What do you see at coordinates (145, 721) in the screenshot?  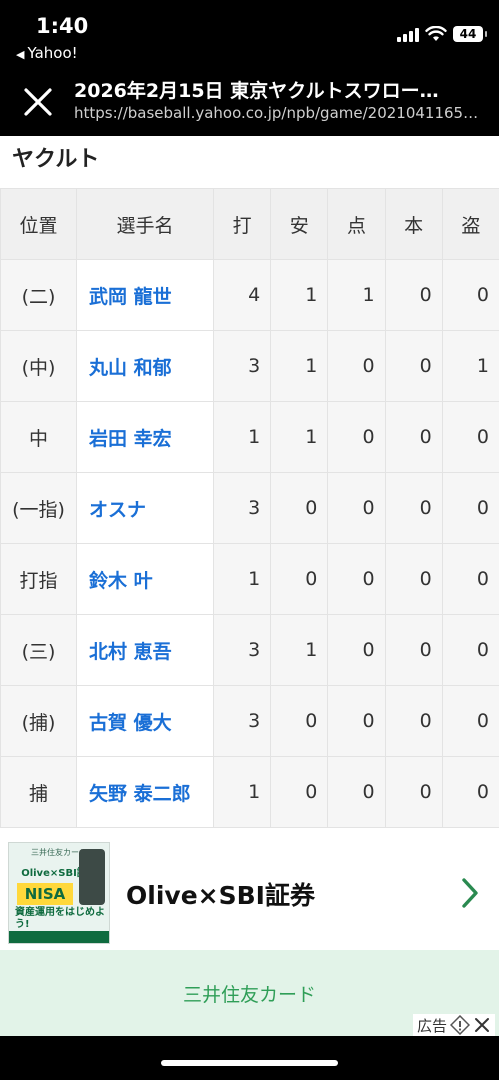 I see `player-name-link: 古賀 優大` at bounding box center [145, 721].